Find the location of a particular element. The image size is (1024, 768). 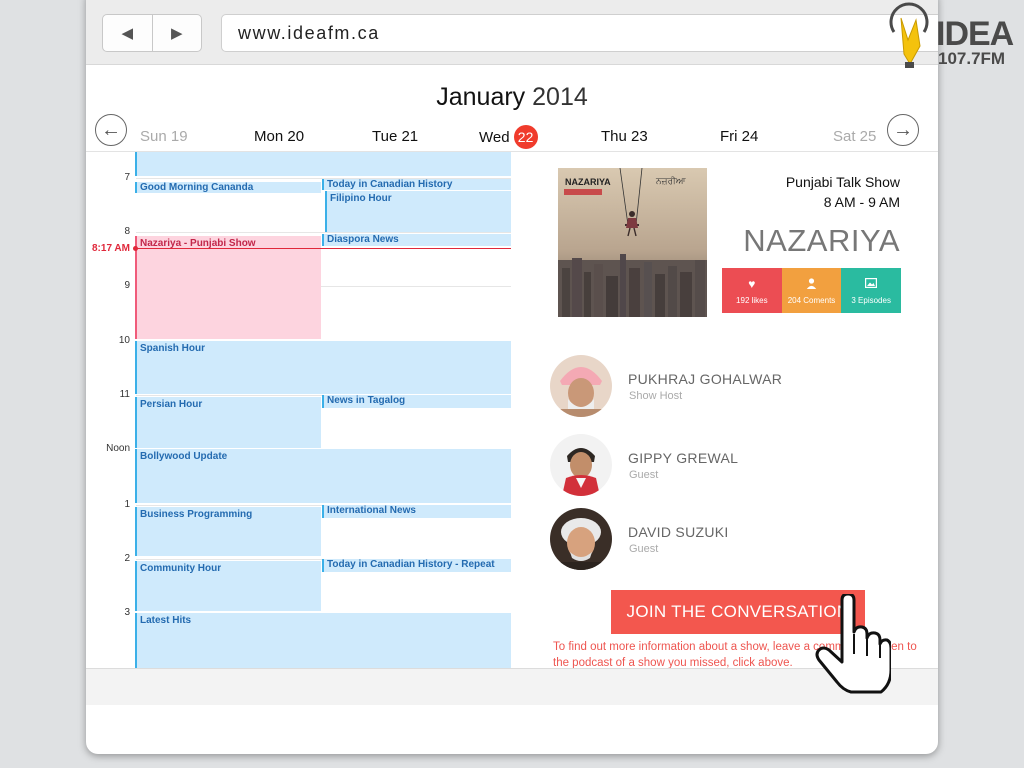

cover-title: NAZARIYA is located at coordinates (588, 182).